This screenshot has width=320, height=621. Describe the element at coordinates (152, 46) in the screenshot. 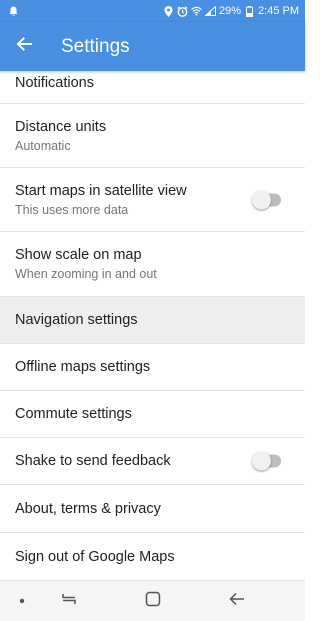

I see `app-bar: Settings` at that location.